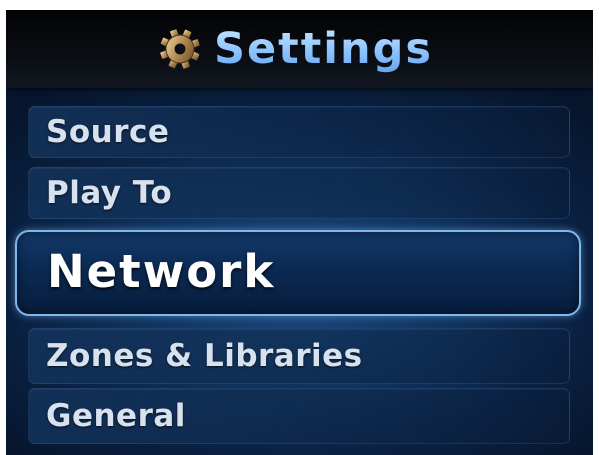  What do you see at coordinates (116, 416) in the screenshot?
I see `menu-item-label: General` at bounding box center [116, 416].